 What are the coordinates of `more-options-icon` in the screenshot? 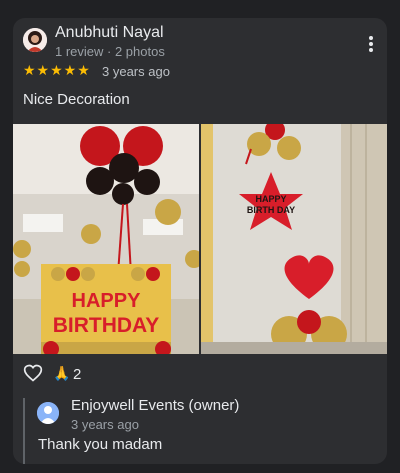 It's located at (371, 44).